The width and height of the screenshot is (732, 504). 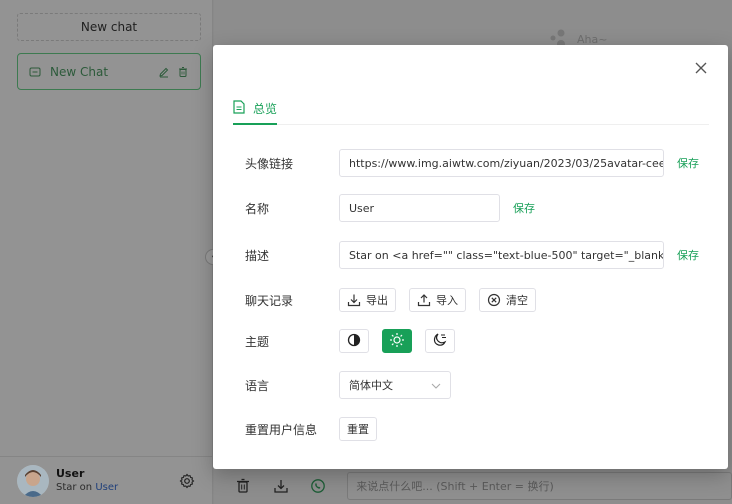 I want to click on contrast-icon, so click(x=354, y=341).